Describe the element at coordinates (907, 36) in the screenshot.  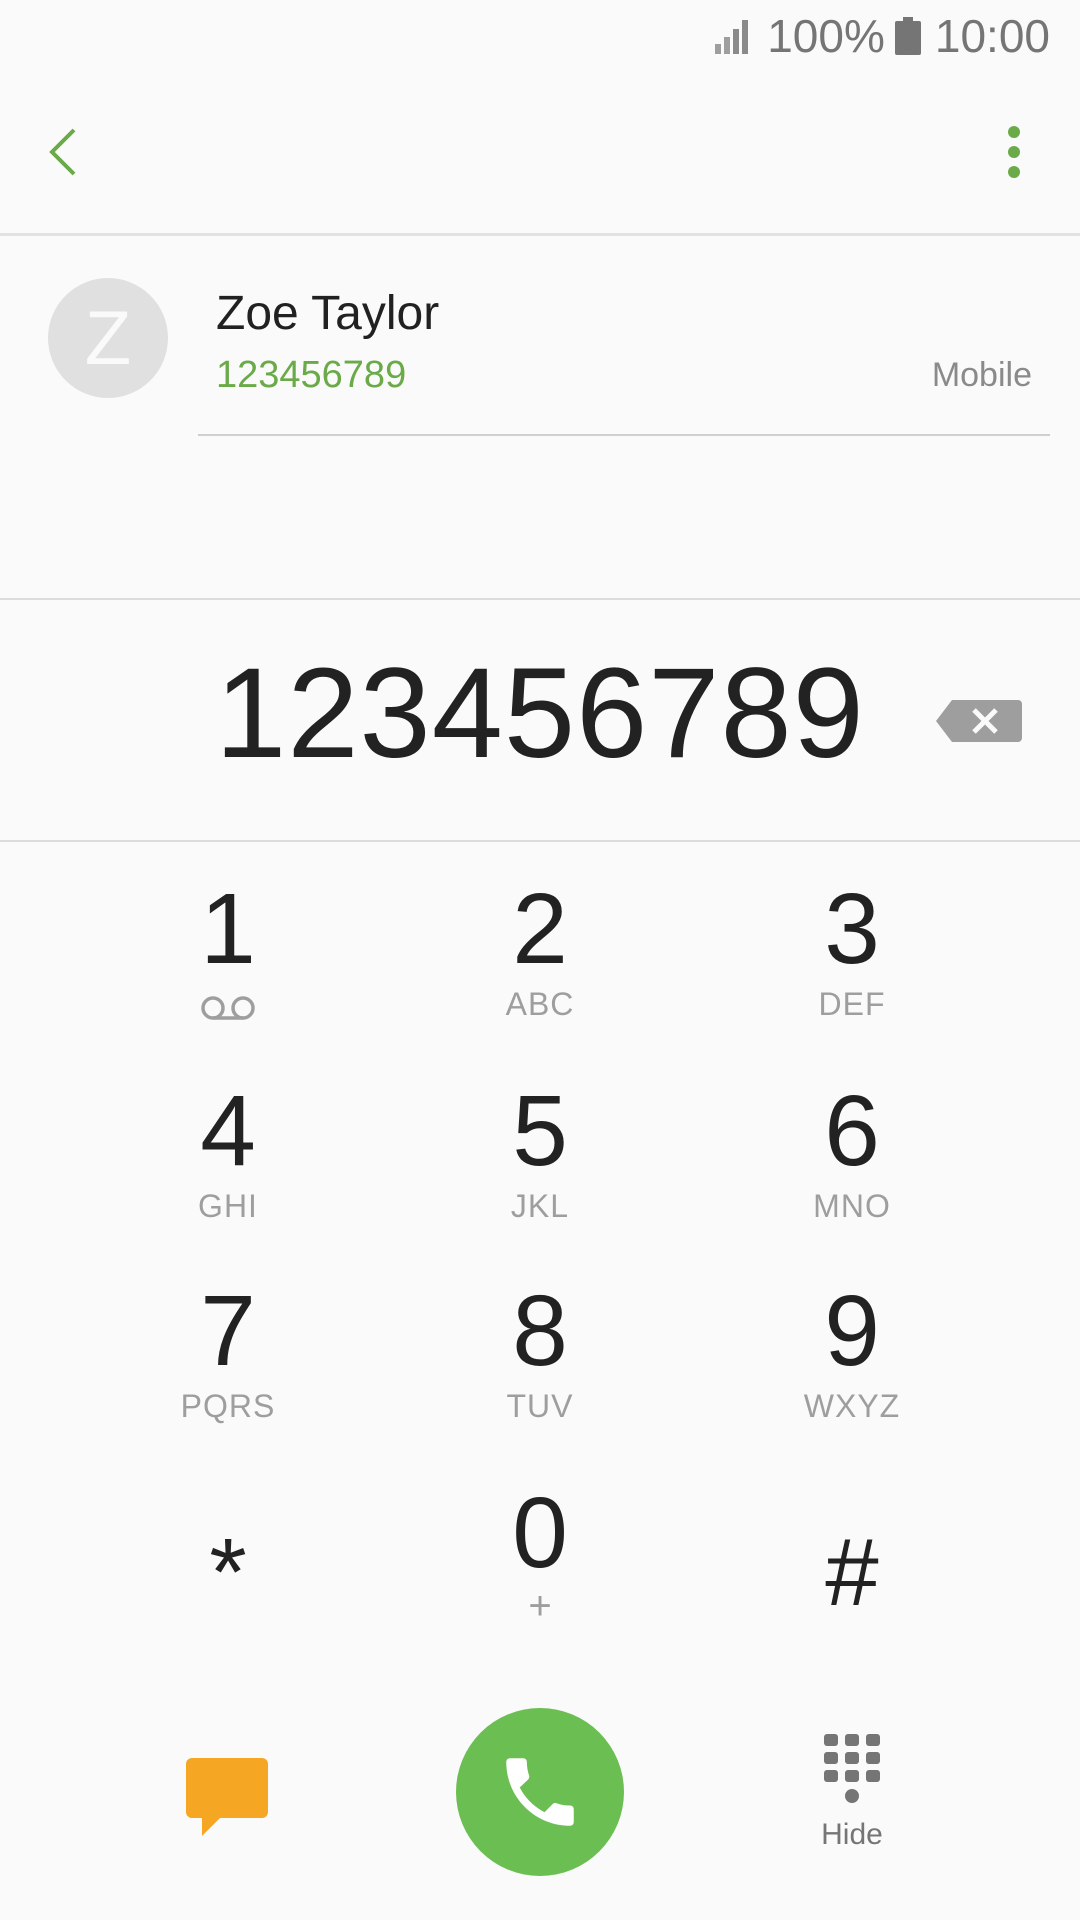
I see `battery-icon` at that location.